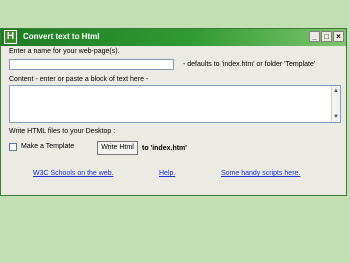  What do you see at coordinates (335, 104) in the screenshot?
I see `content-scrollbar: ▲ ▼` at bounding box center [335, 104].